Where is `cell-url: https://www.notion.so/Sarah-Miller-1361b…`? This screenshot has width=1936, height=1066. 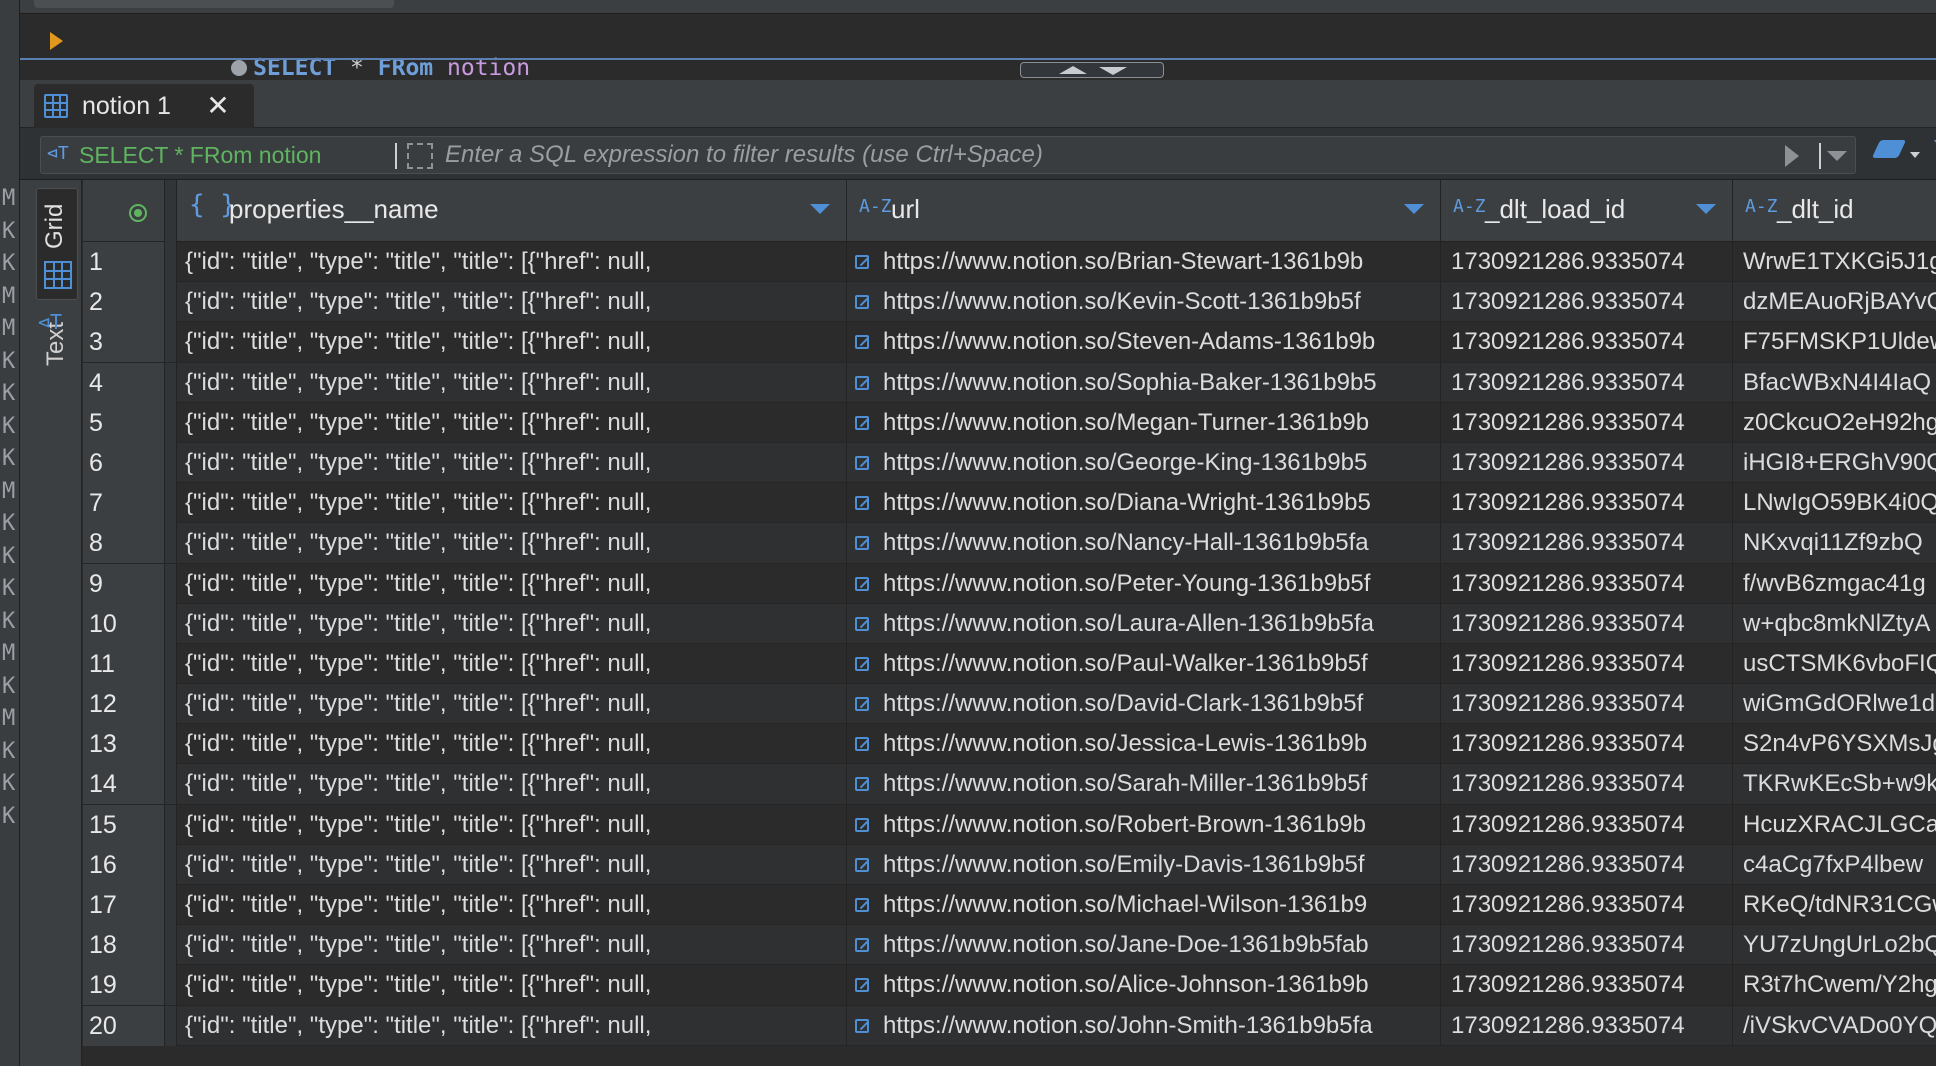
cell-url: https://www.notion.so/Sarah-Miller-1361b… is located at coordinates (1144, 784).